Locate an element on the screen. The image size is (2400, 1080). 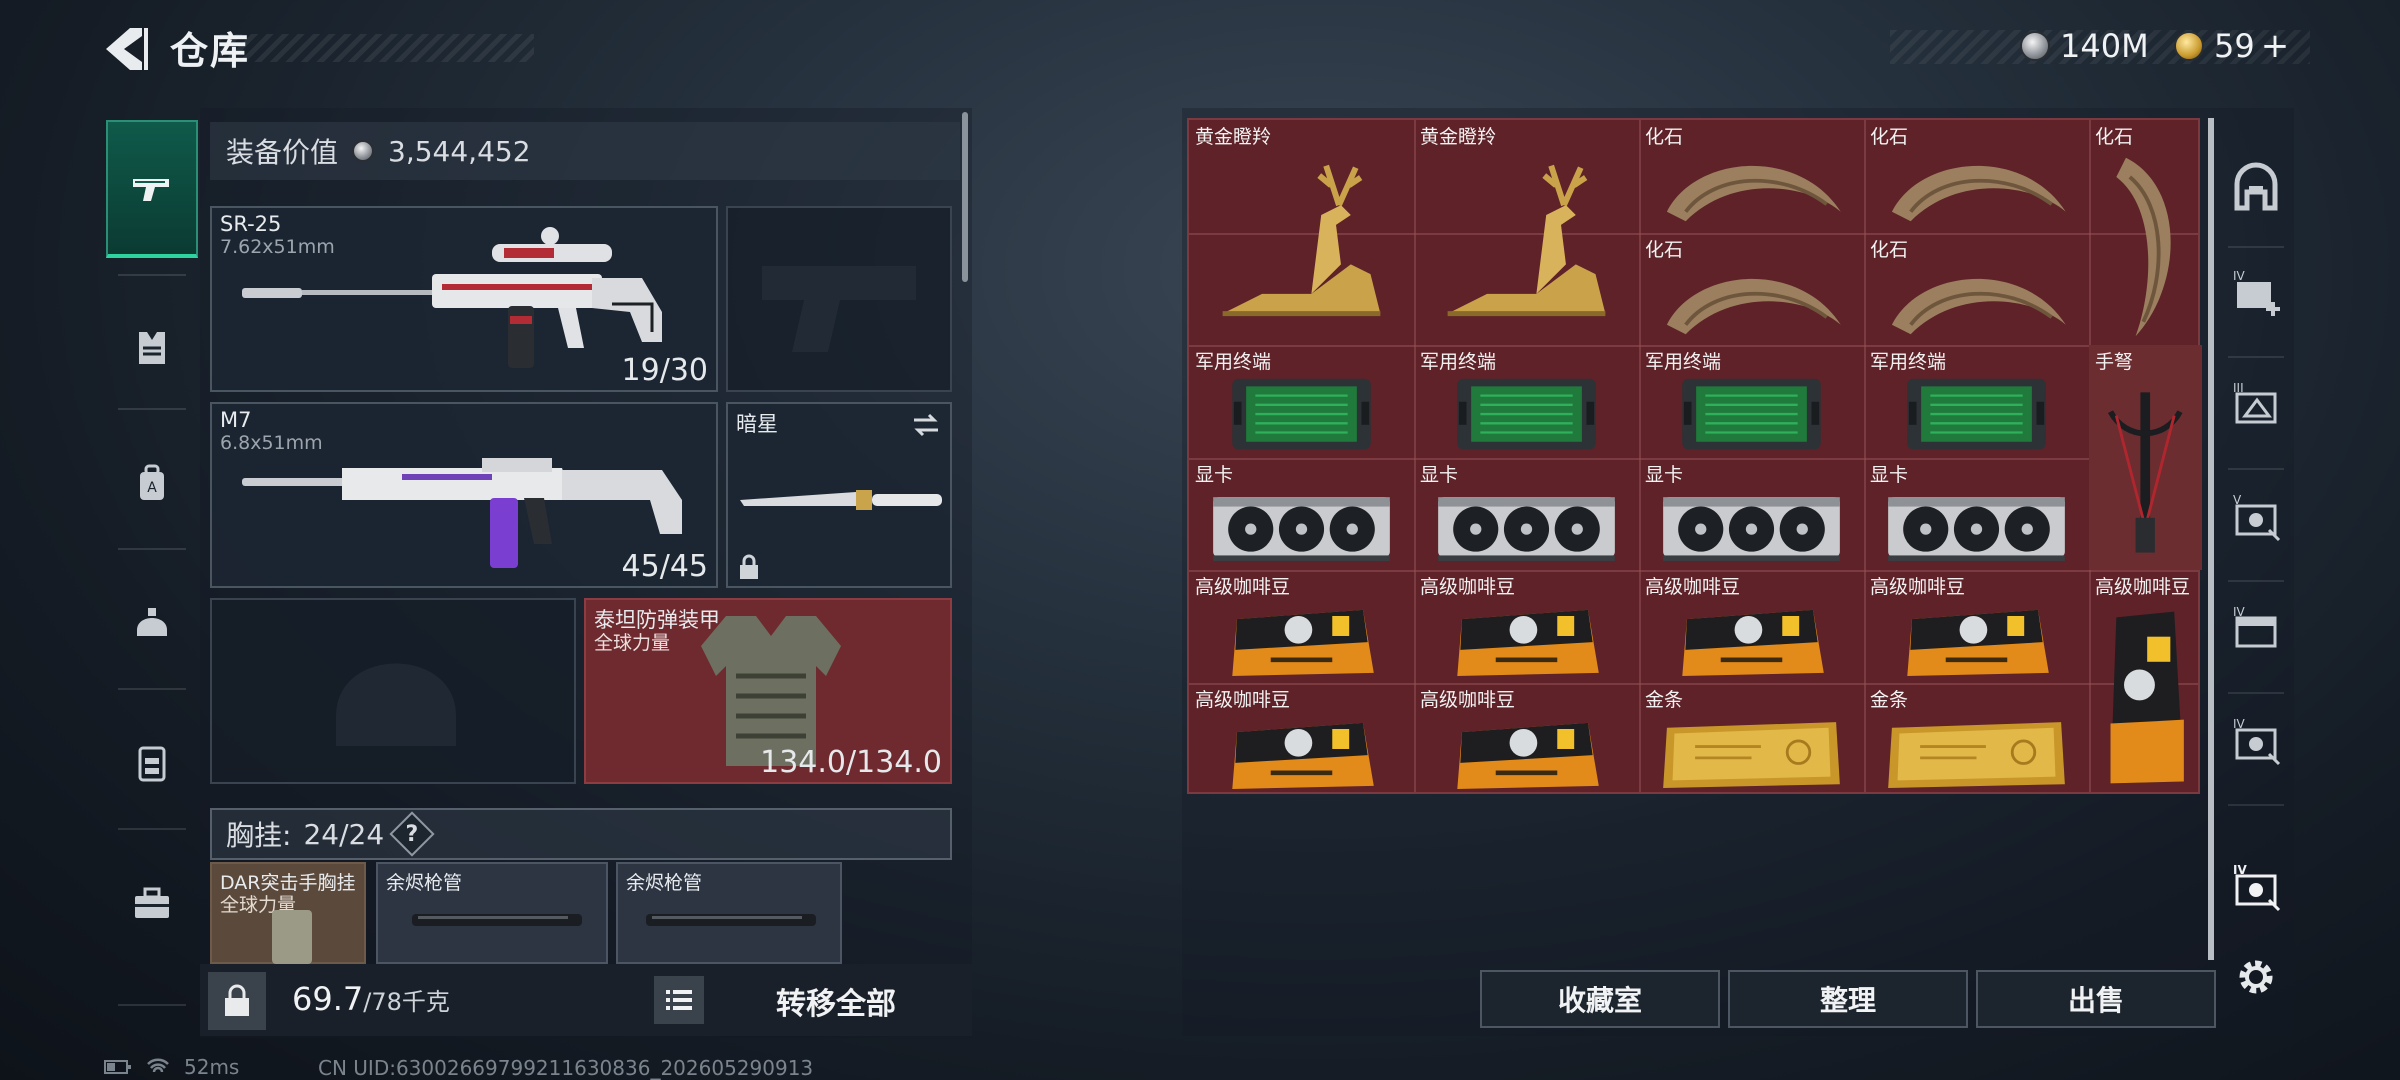
gold-currency: 59 + is located at coordinates (2231, 46).